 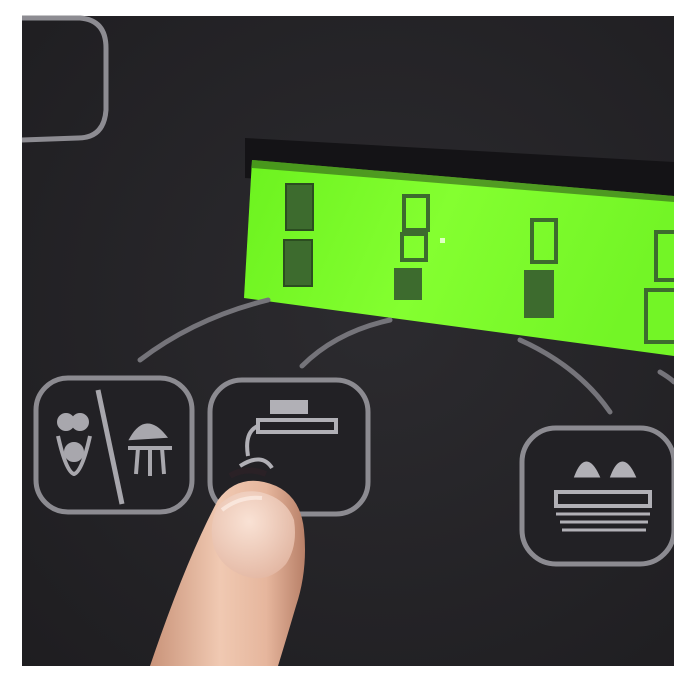 What do you see at coordinates (114, 445) in the screenshot?
I see `massage-toggle-button` at bounding box center [114, 445].